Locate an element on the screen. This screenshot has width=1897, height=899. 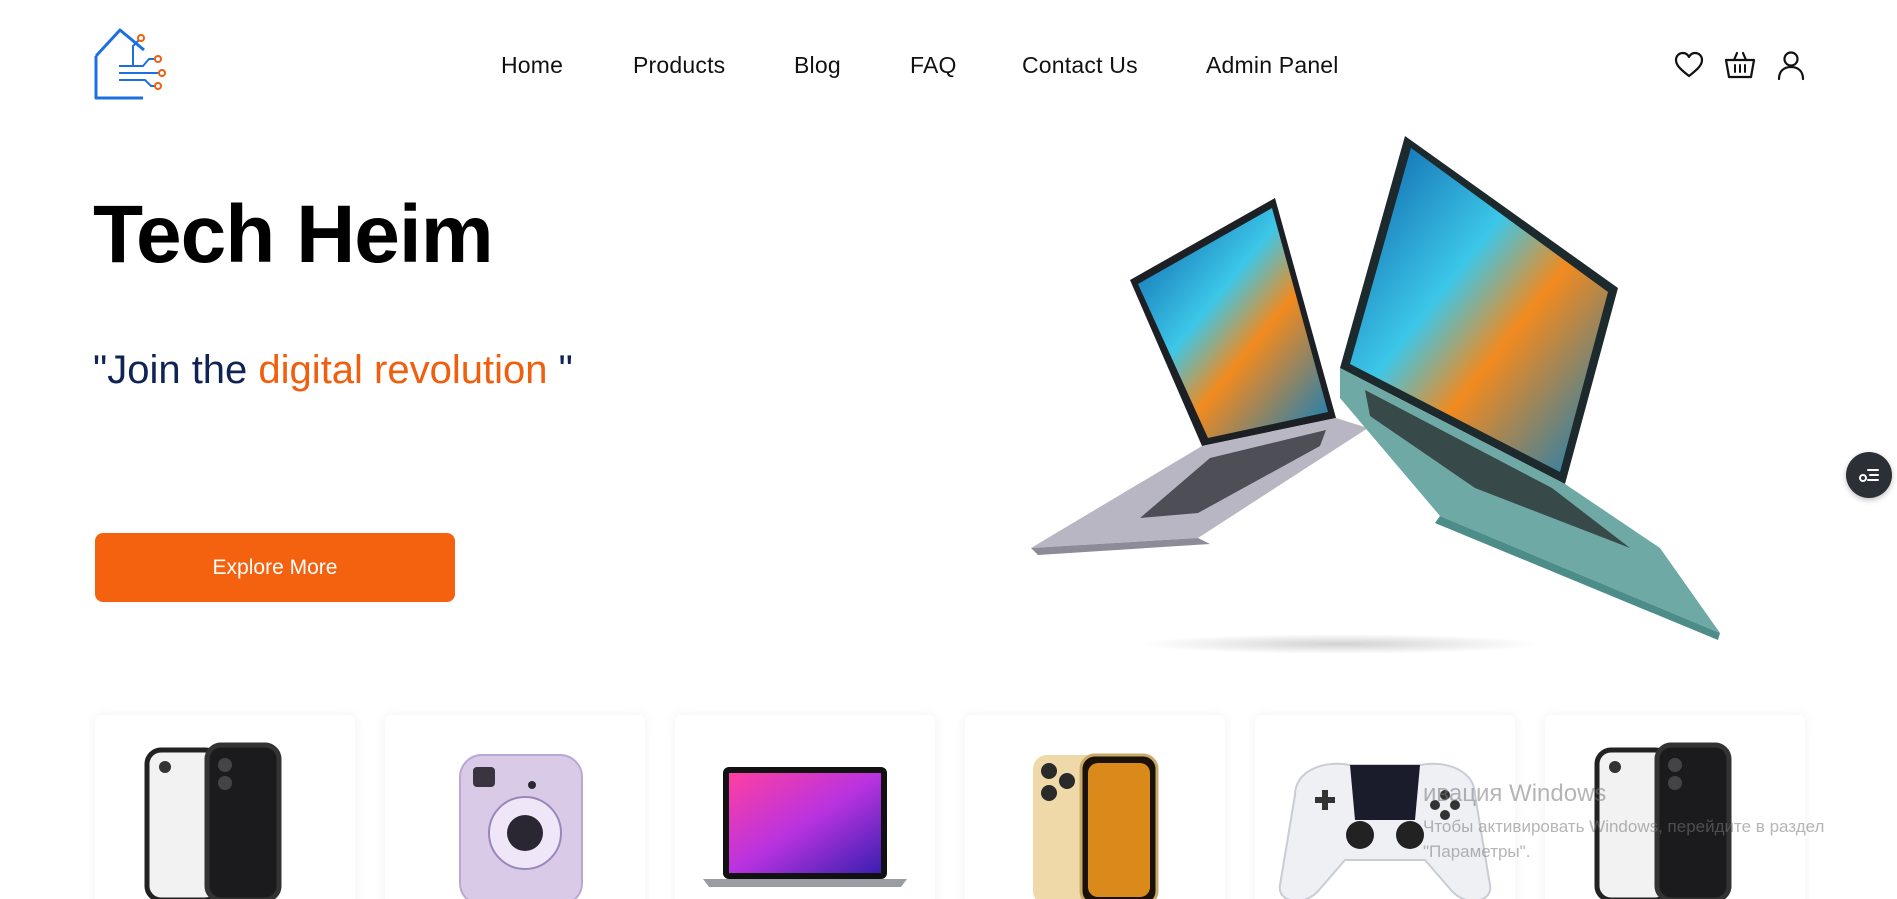
nav-admin-panel: Admin Panel is located at coordinates (1272, 65).